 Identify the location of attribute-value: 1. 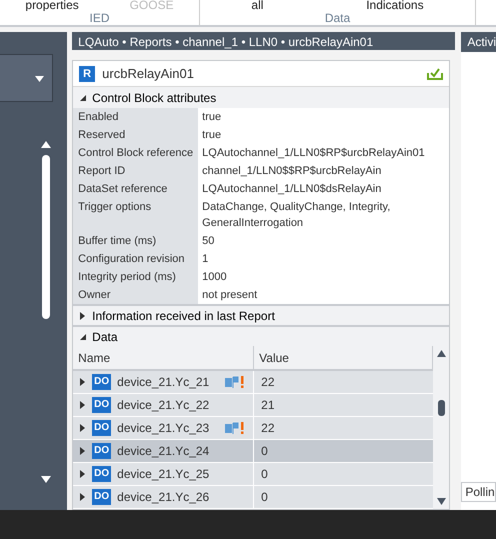
(205, 259).